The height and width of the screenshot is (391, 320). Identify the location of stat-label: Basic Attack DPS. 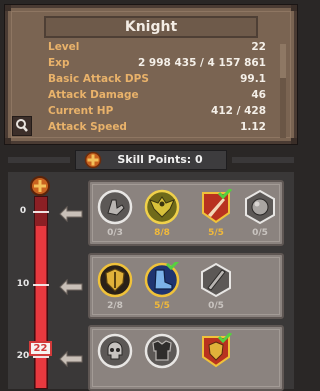
(98, 79).